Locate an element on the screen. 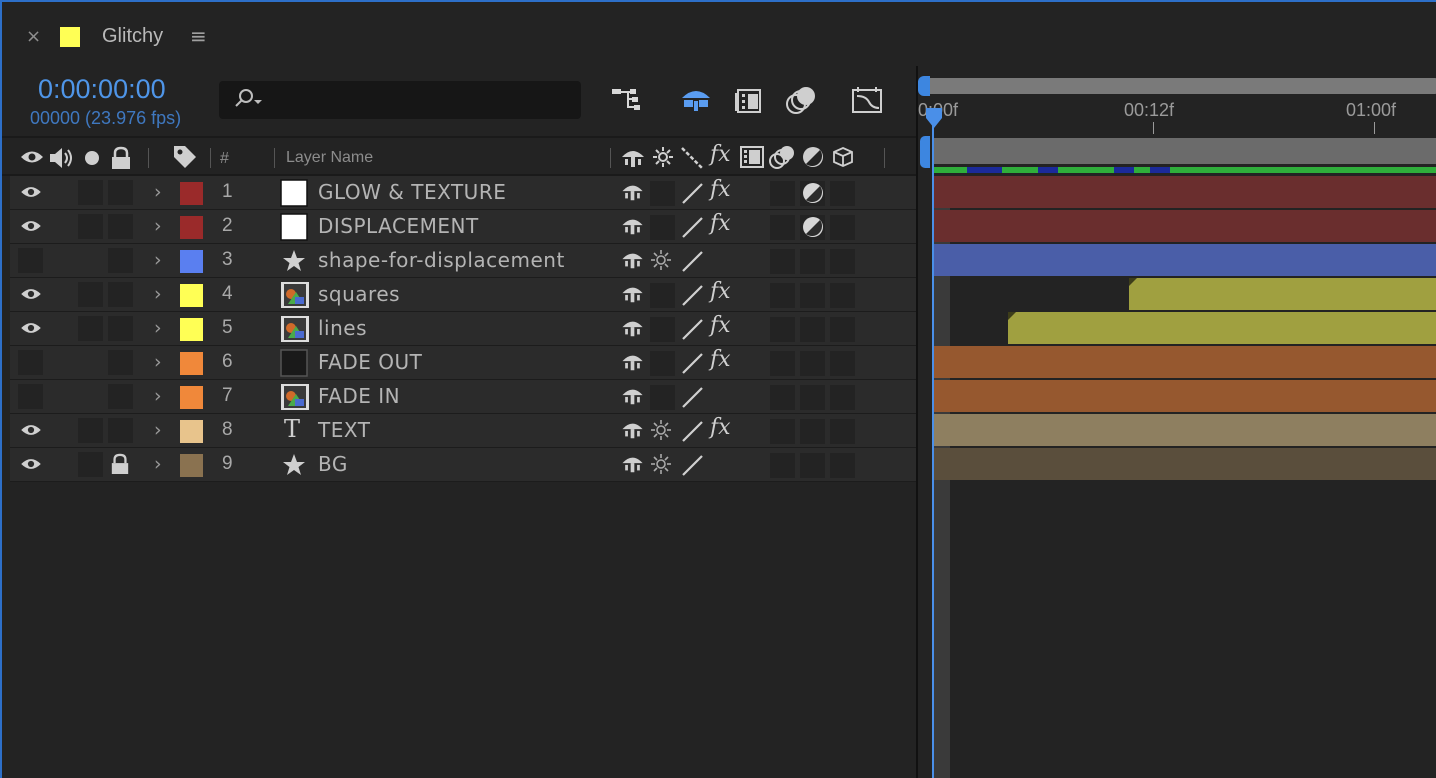  current-time-indicator-line is located at coordinates (933, 444).